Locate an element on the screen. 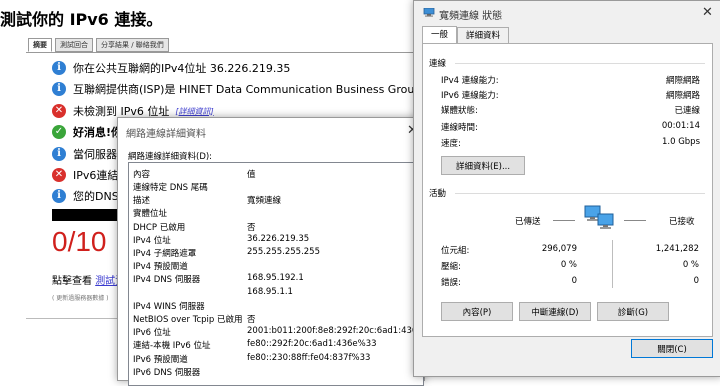 This screenshot has height=386, width=720. details-property: IPv4 WINS 伺服器 is located at coordinates (169, 306).